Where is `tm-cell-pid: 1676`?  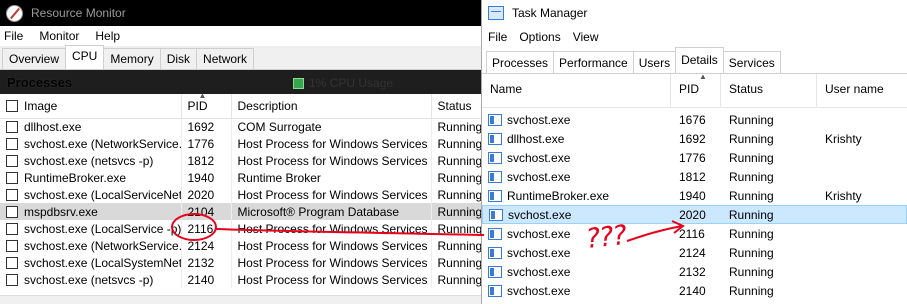 tm-cell-pid: 1676 is located at coordinates (692, 119).